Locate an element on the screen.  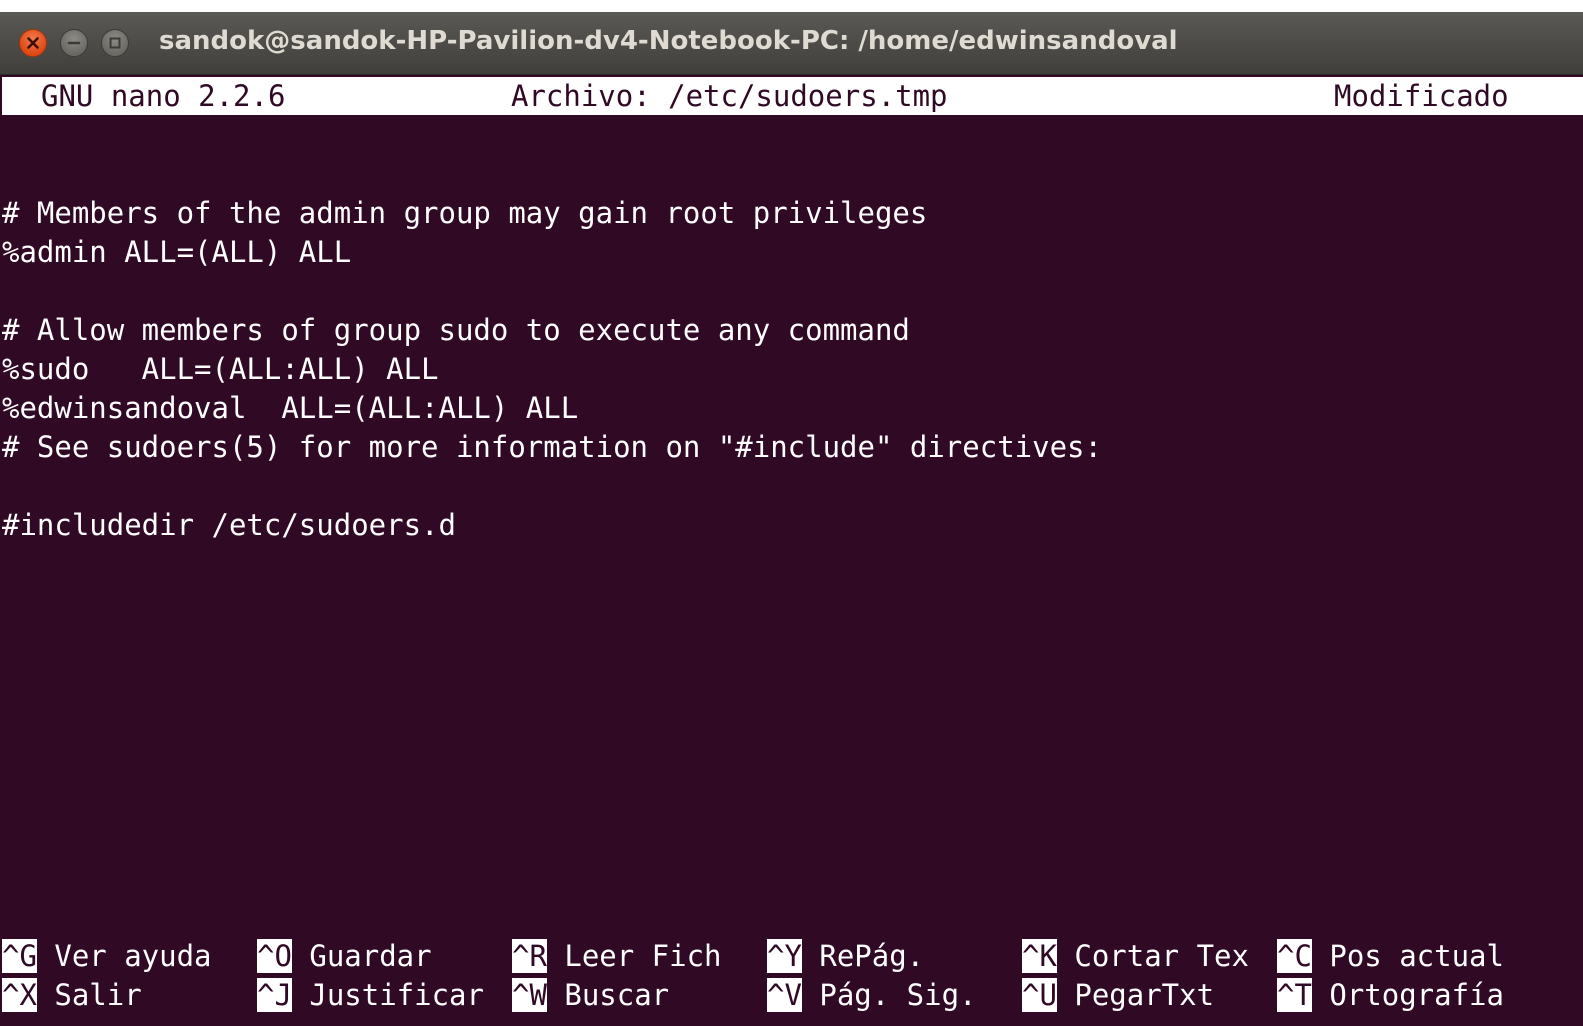
editor-line: %edwinsandoval ALL=(ALL:ALL) ALL is located at coordinates (290, 408).